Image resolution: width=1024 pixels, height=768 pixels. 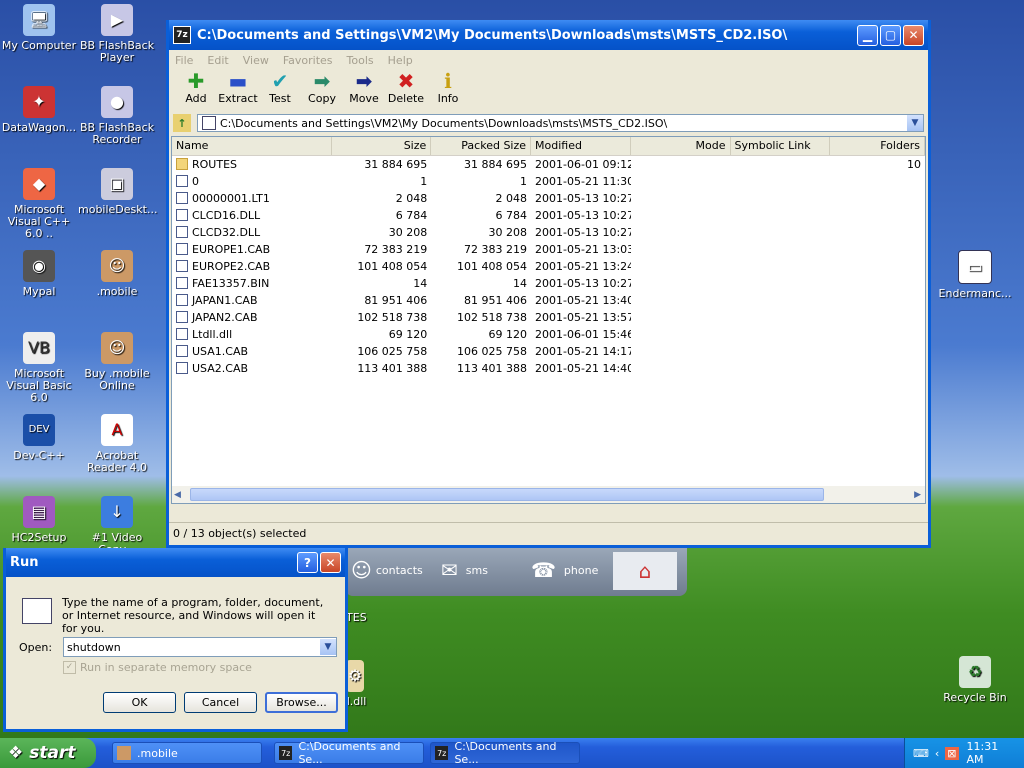 What do you see at coordinates (184, 60) in the screenshot?
I see `menu-file: File` at bounding box center [184, 60].